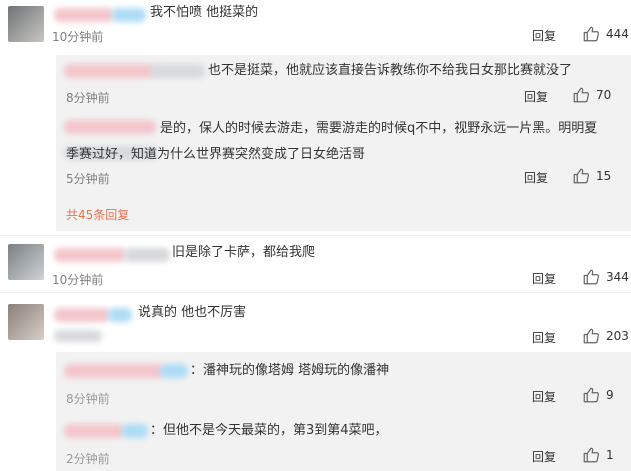 The height and width of the screenshot is (471, 631). What do you see at coordinates (78, 336) in the screenshot?
I see `comment-time-blurred` at bounding box center [78, 336].